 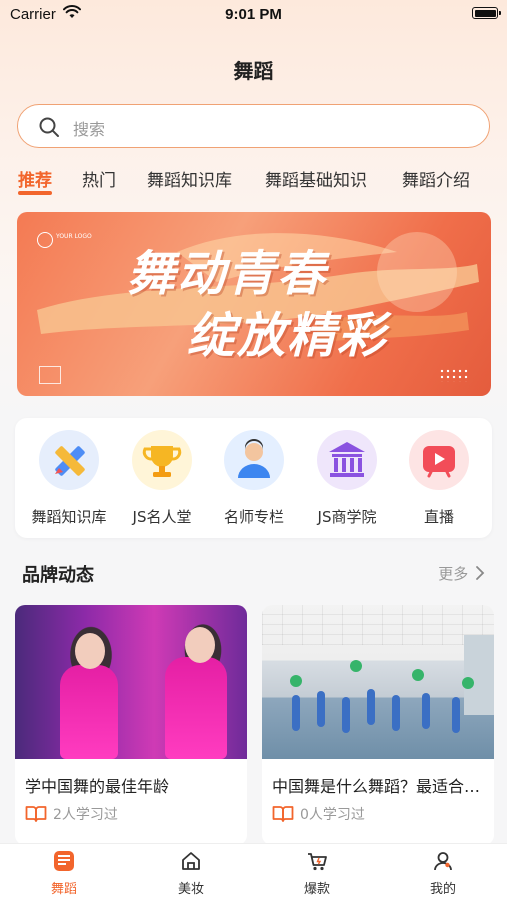 What do you see at coordinates (253, 872) in the screenshot?
I see `bottom-tab-bar: 舞蹈 美妆 爆款 我的` at bounding box center [253, 872].